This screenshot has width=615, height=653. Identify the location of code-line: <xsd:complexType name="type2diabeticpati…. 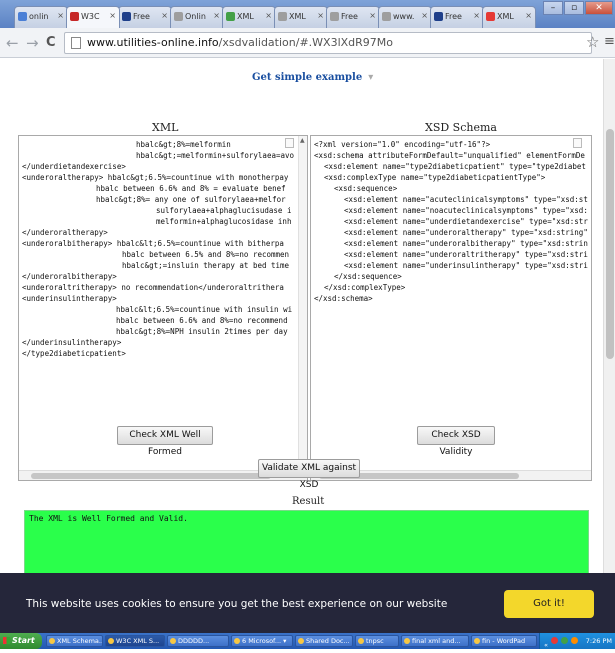
(435, 177).